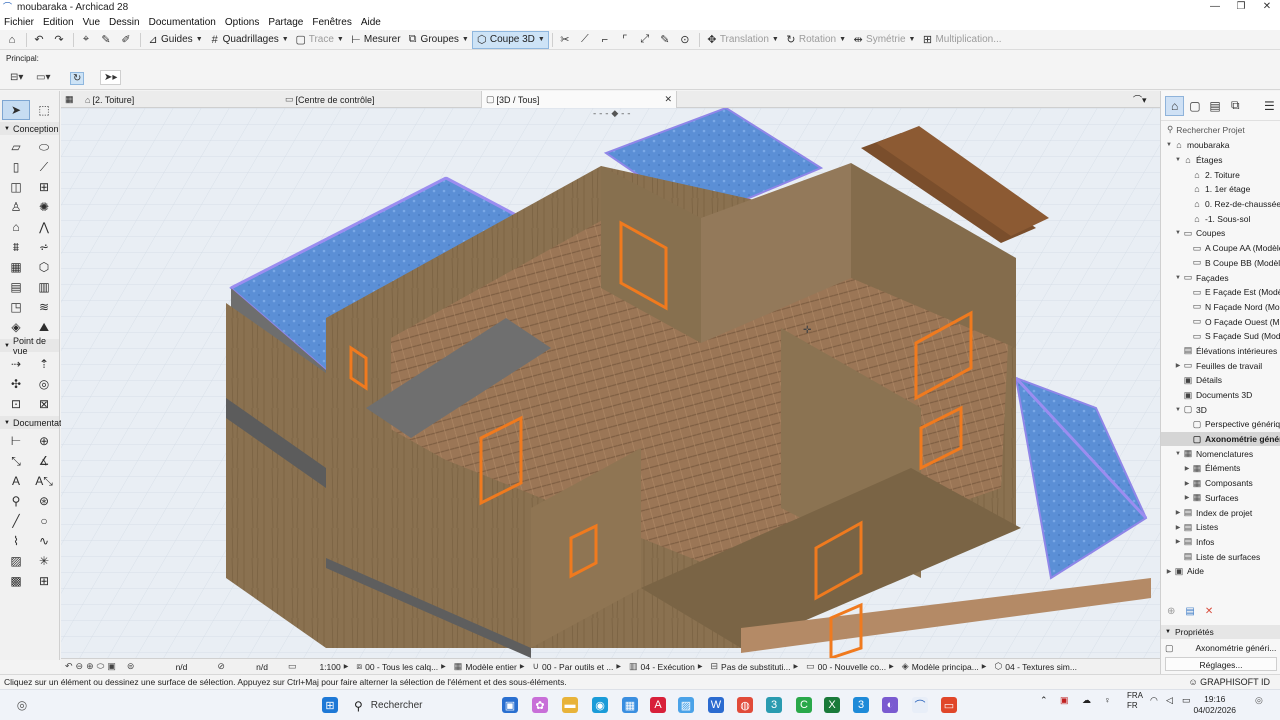 This screenshot has width=1280, height=720. I want to click on beam-tool-icon: ⟋, so click(44, 167).